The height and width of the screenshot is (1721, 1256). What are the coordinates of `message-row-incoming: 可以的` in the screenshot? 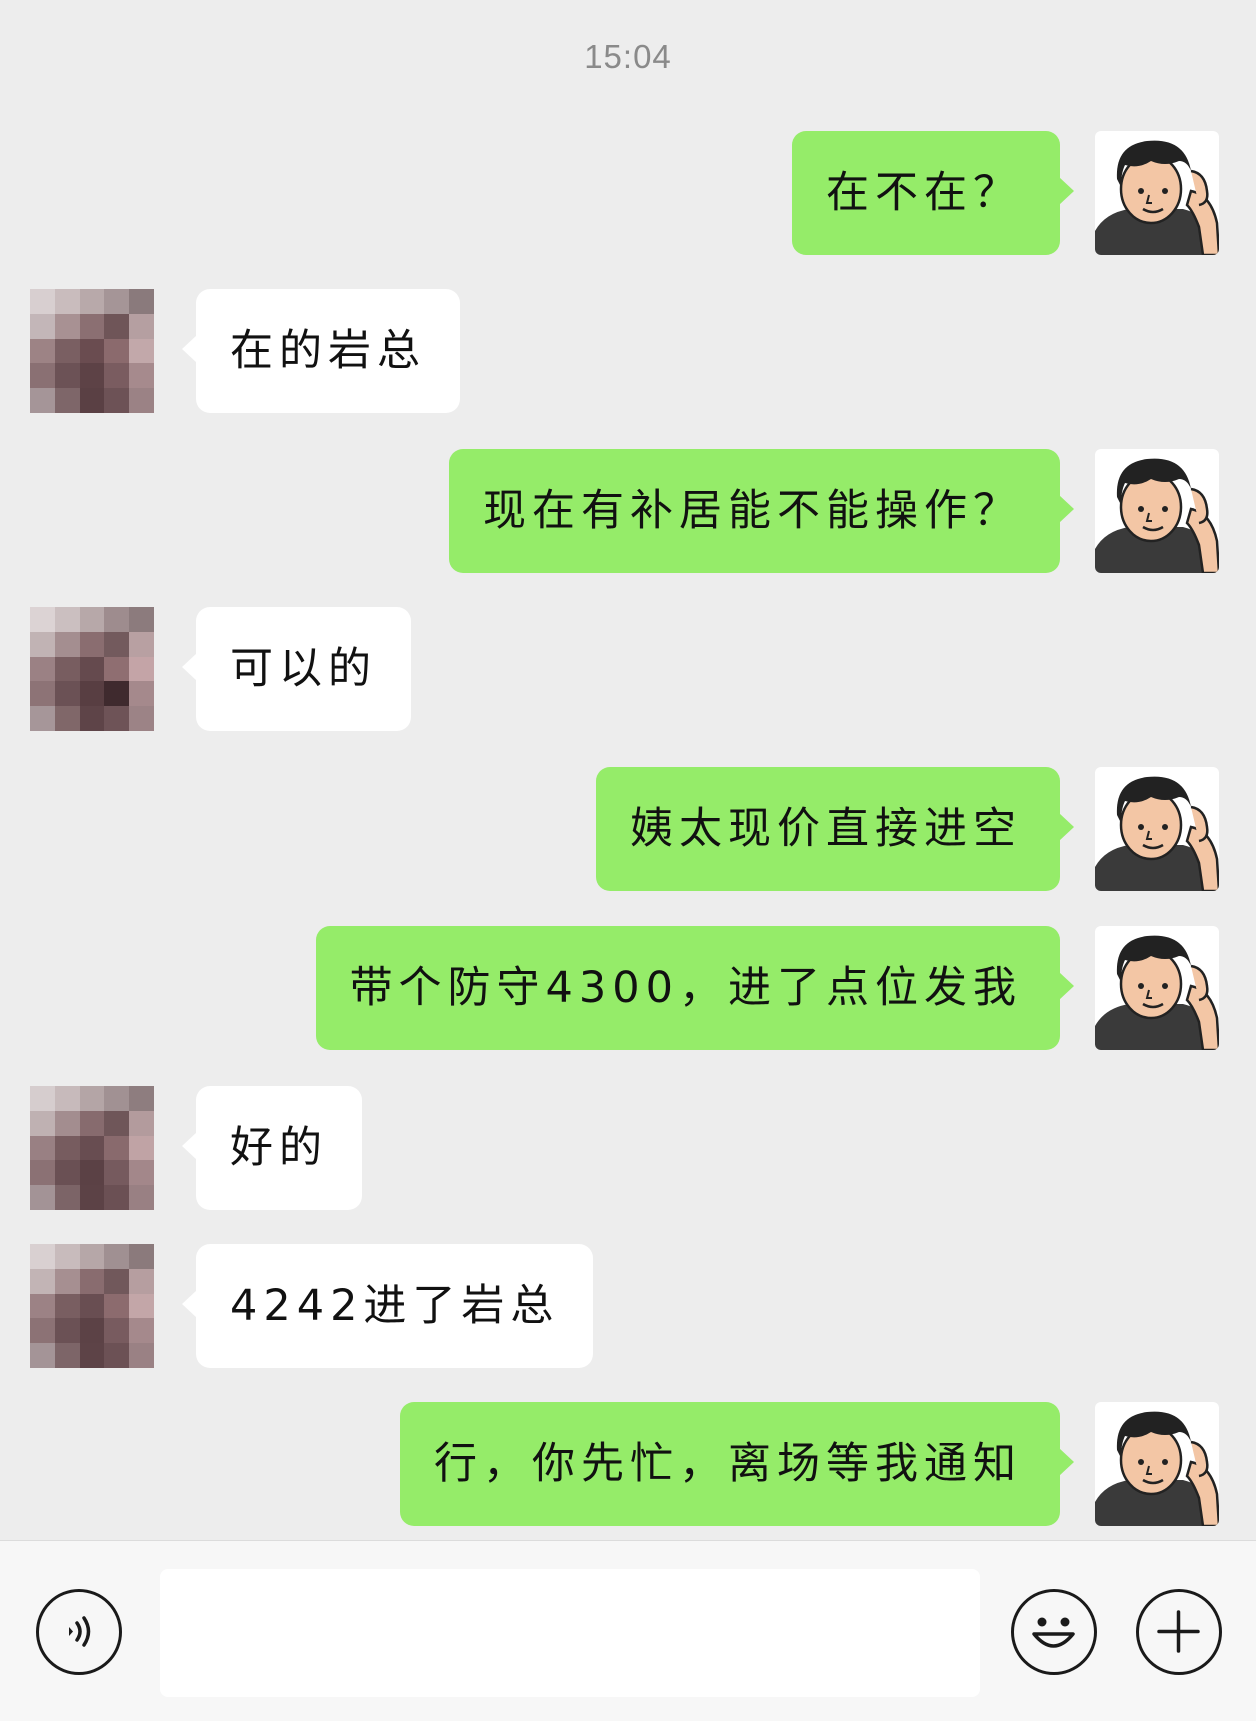 It's located at (628, 669).